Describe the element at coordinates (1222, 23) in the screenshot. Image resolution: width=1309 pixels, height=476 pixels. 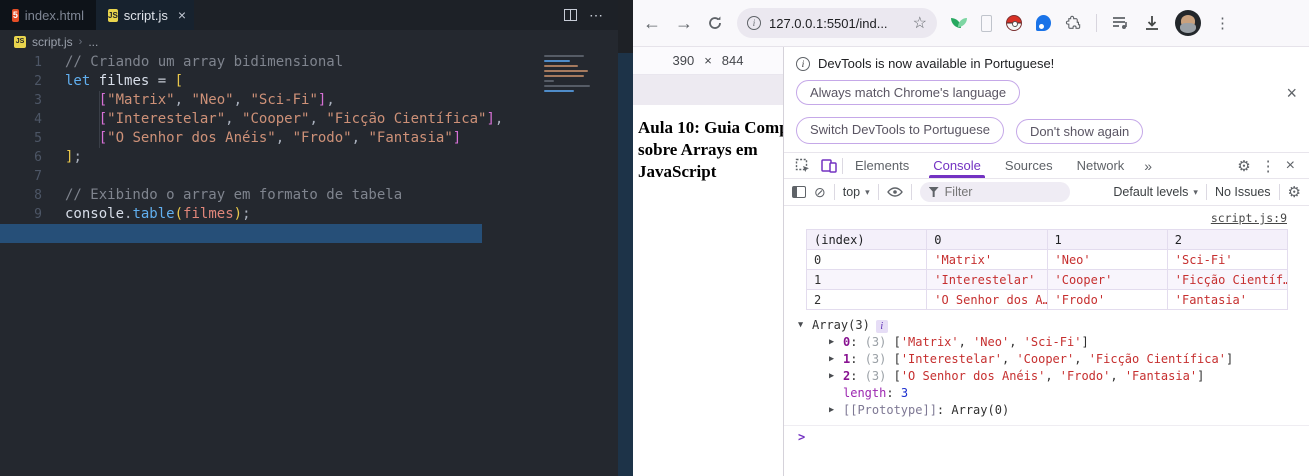
I see `browser-menu-icon: ⋮` at that location.